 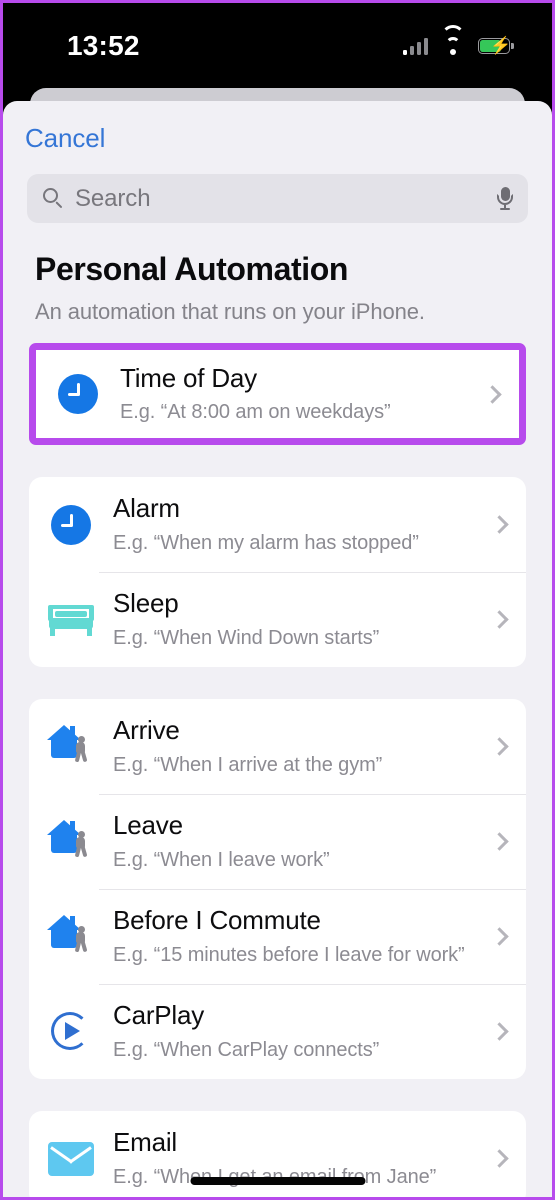 I want to click on mail-icon, so click(x=71, y=1159).